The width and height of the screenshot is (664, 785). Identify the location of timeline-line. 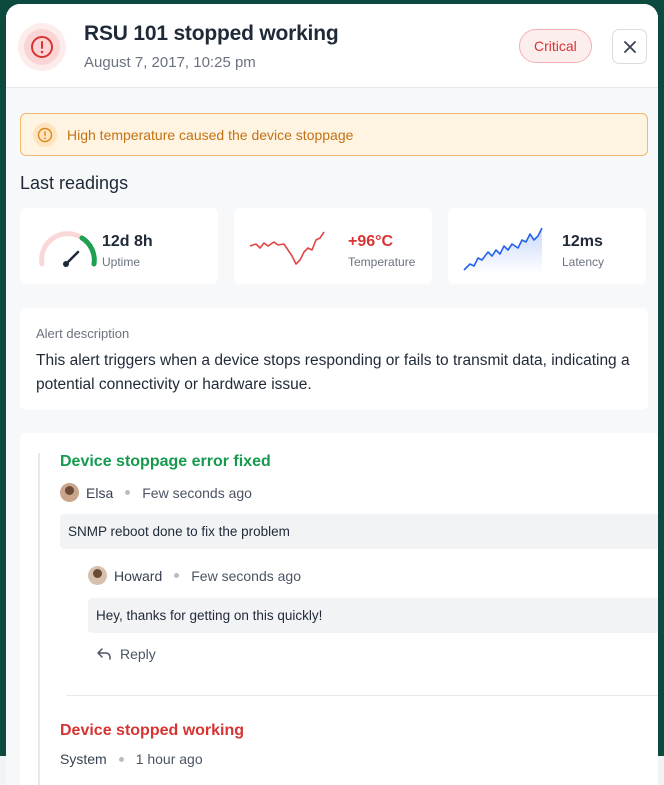
(39, 619).